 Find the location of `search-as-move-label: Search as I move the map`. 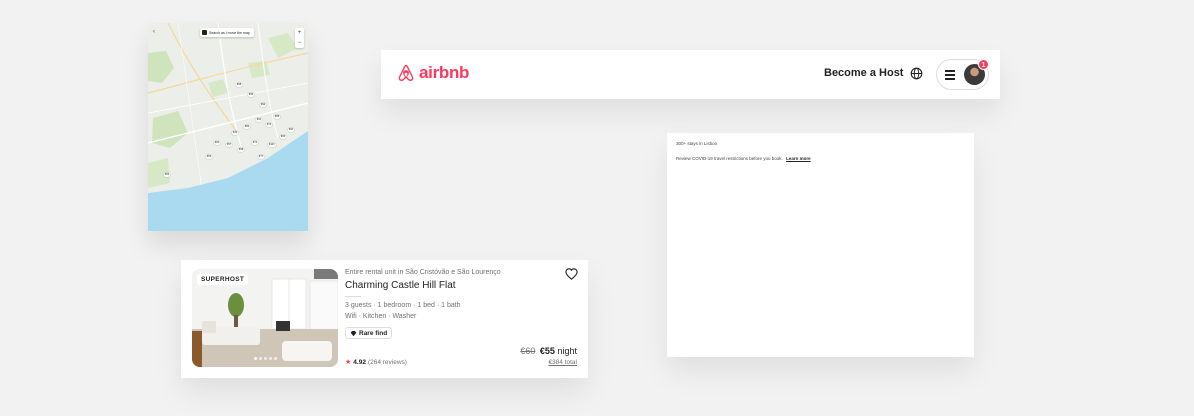

search-as-move-label: Search as I move the map is located at coordinates (229, 32).